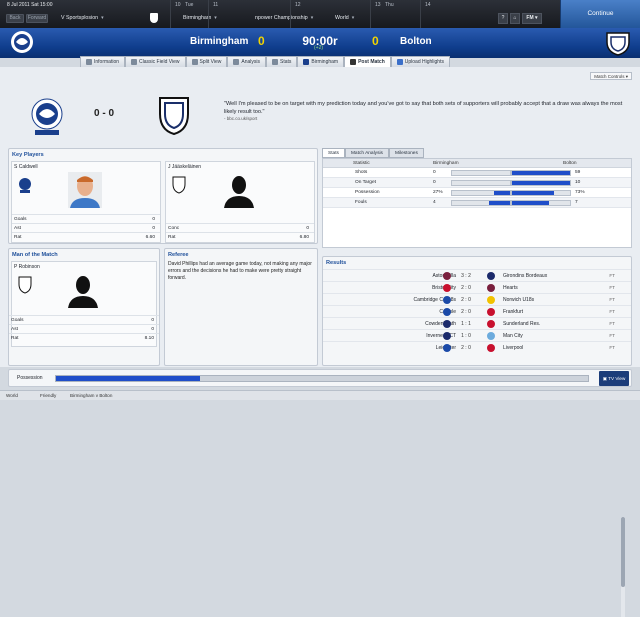 The width and height of the screenshot is (640, 617). I want to click on stat-away-value: 10, so click(578, 182).